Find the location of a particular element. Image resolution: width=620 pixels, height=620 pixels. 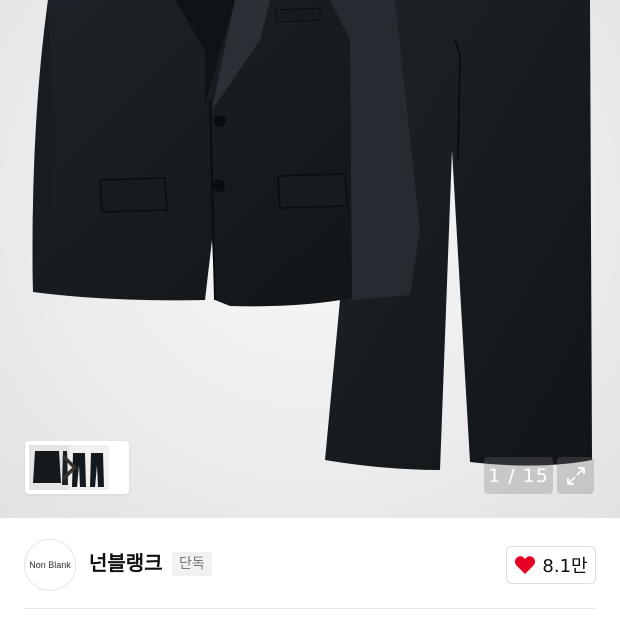

image-counter: 1 / 15 is located at coordinates (518, 475).